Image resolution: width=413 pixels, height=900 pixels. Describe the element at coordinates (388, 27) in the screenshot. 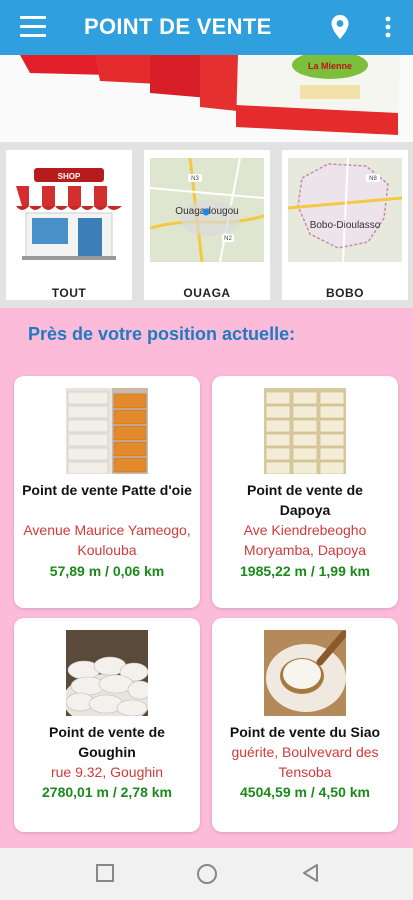

I see `more-vert-icon` at that location.